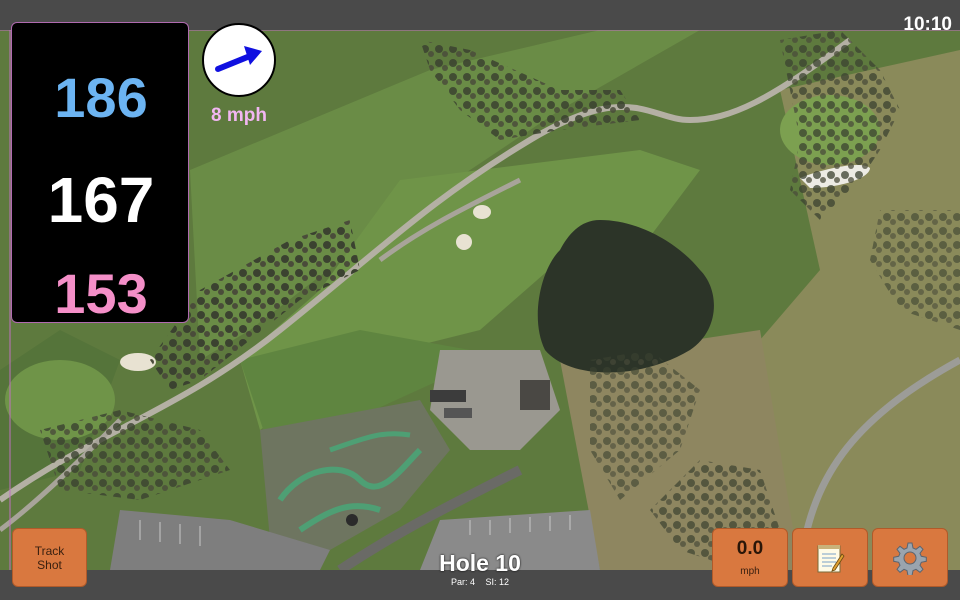  I want to click on hole-stroke-index: SI: 12, so click(497, 582).